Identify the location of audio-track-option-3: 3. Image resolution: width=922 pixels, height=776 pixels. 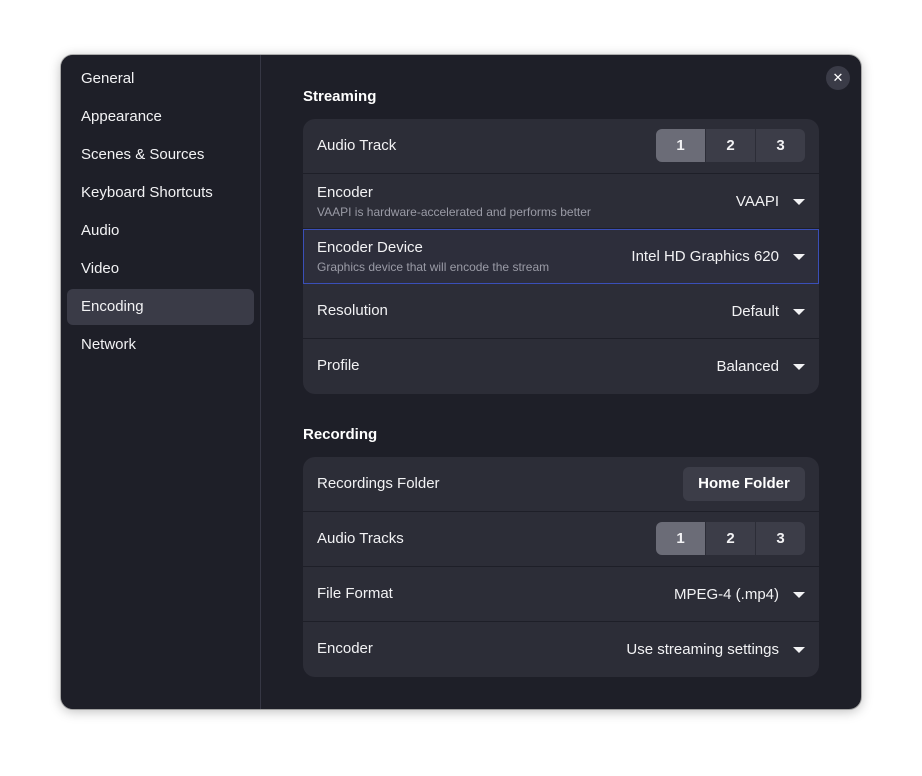
(780, 145).